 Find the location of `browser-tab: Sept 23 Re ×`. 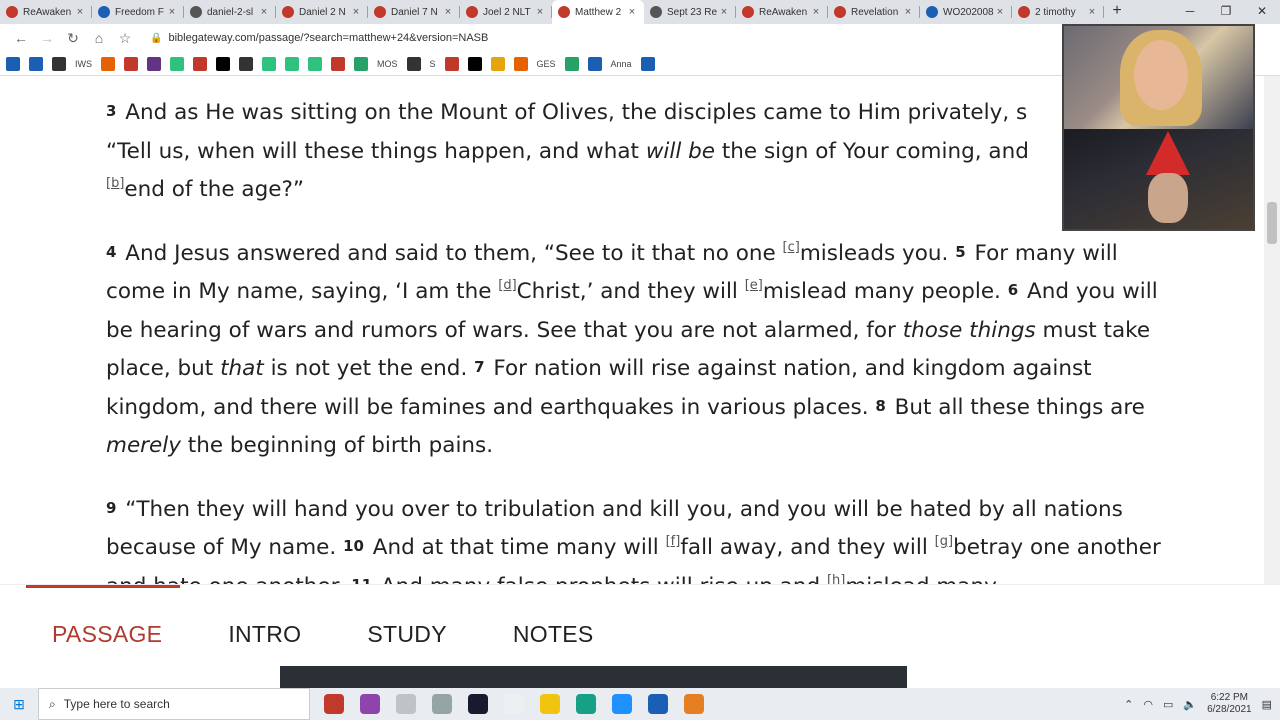

browser-tab: Sept 23 Re × is located at coordinates (690, 12).